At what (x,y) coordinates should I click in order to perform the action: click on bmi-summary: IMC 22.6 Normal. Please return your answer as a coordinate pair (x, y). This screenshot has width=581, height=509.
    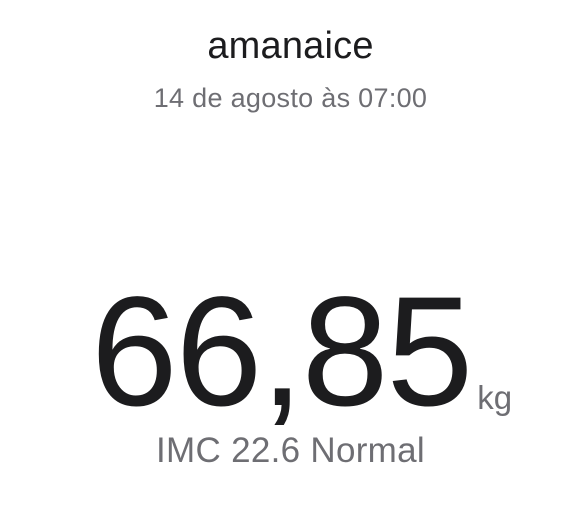
    Looking at the image, I should click on (290, 451).